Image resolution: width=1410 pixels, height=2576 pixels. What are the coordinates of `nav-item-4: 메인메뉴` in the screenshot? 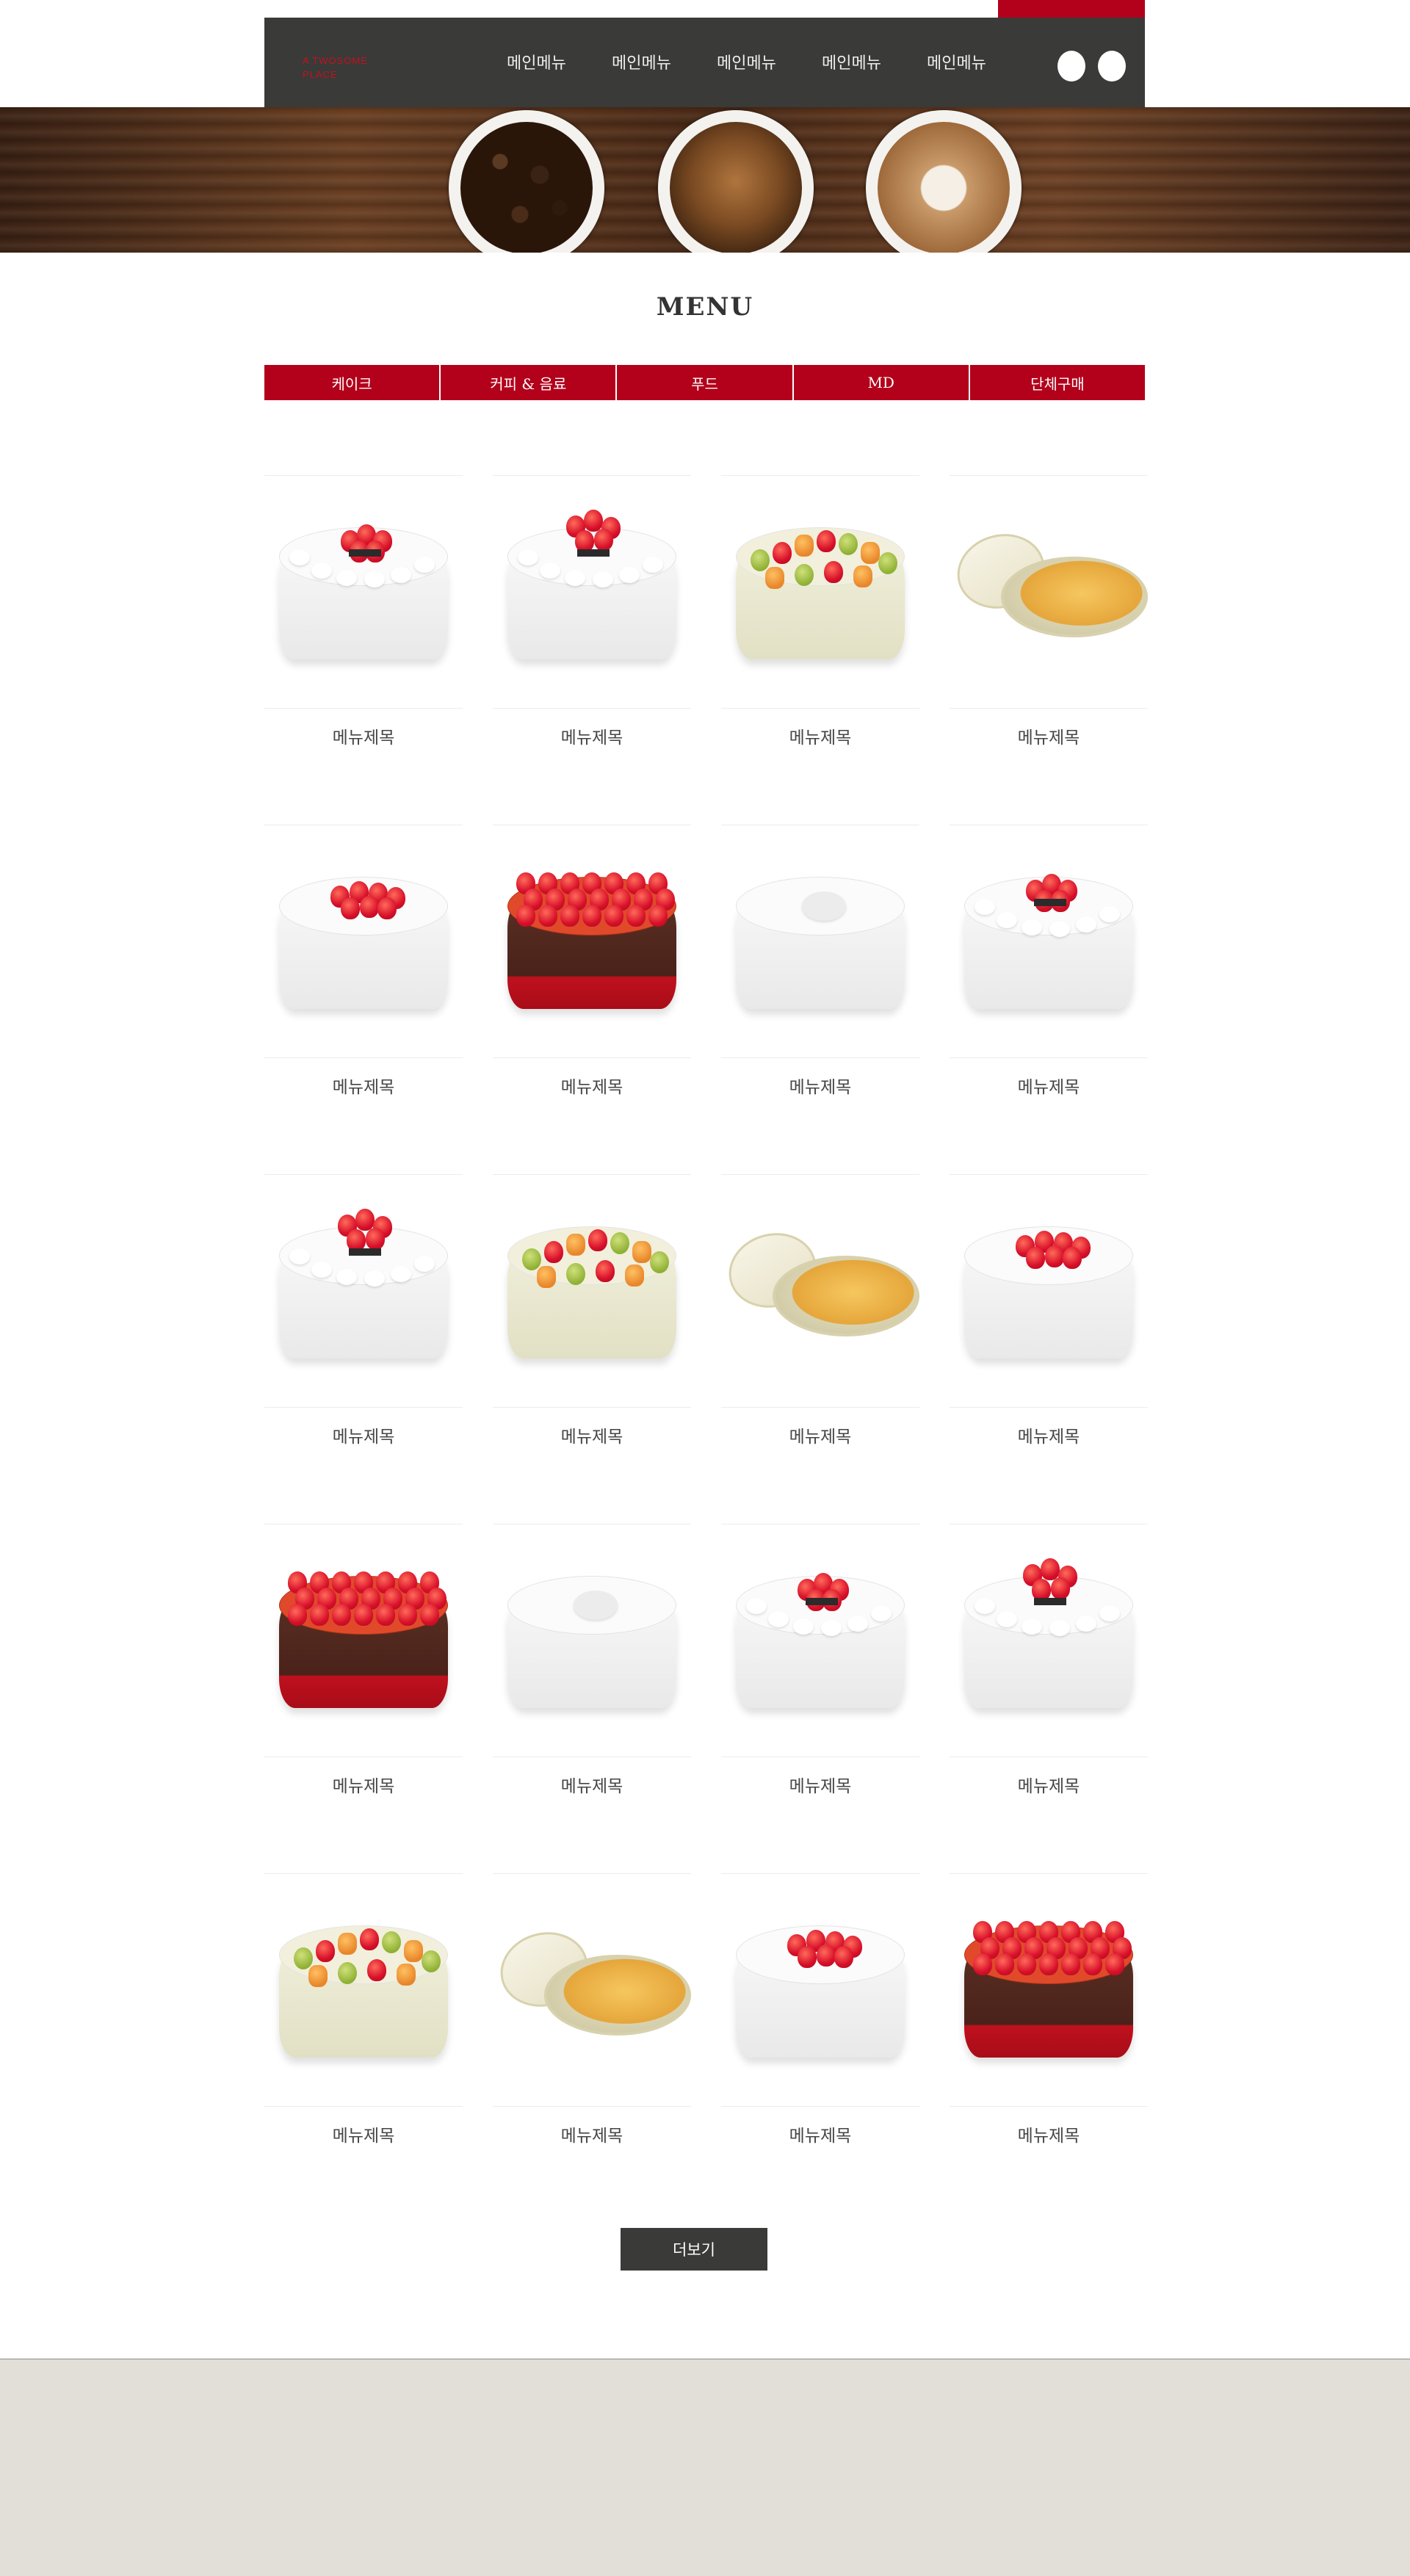 It's located at (874, 61).